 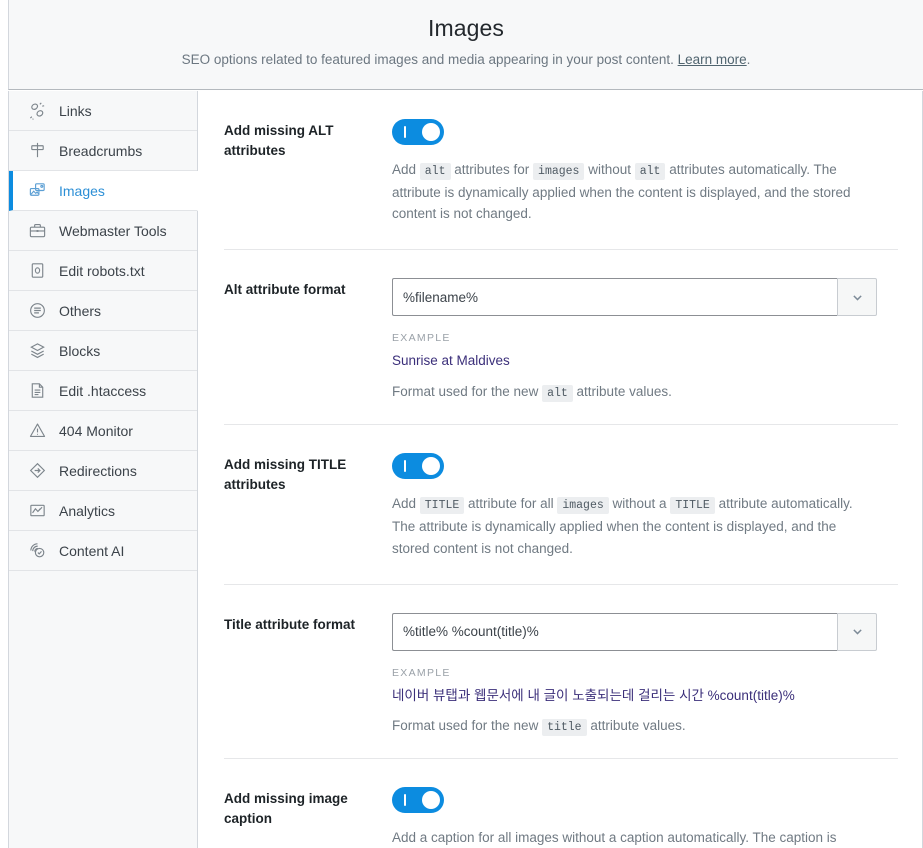 What do you see at coordinates (80, 350) in the screenshot?
I see `sidebar-item-label: Blocks` at bounding box center [80, 350].